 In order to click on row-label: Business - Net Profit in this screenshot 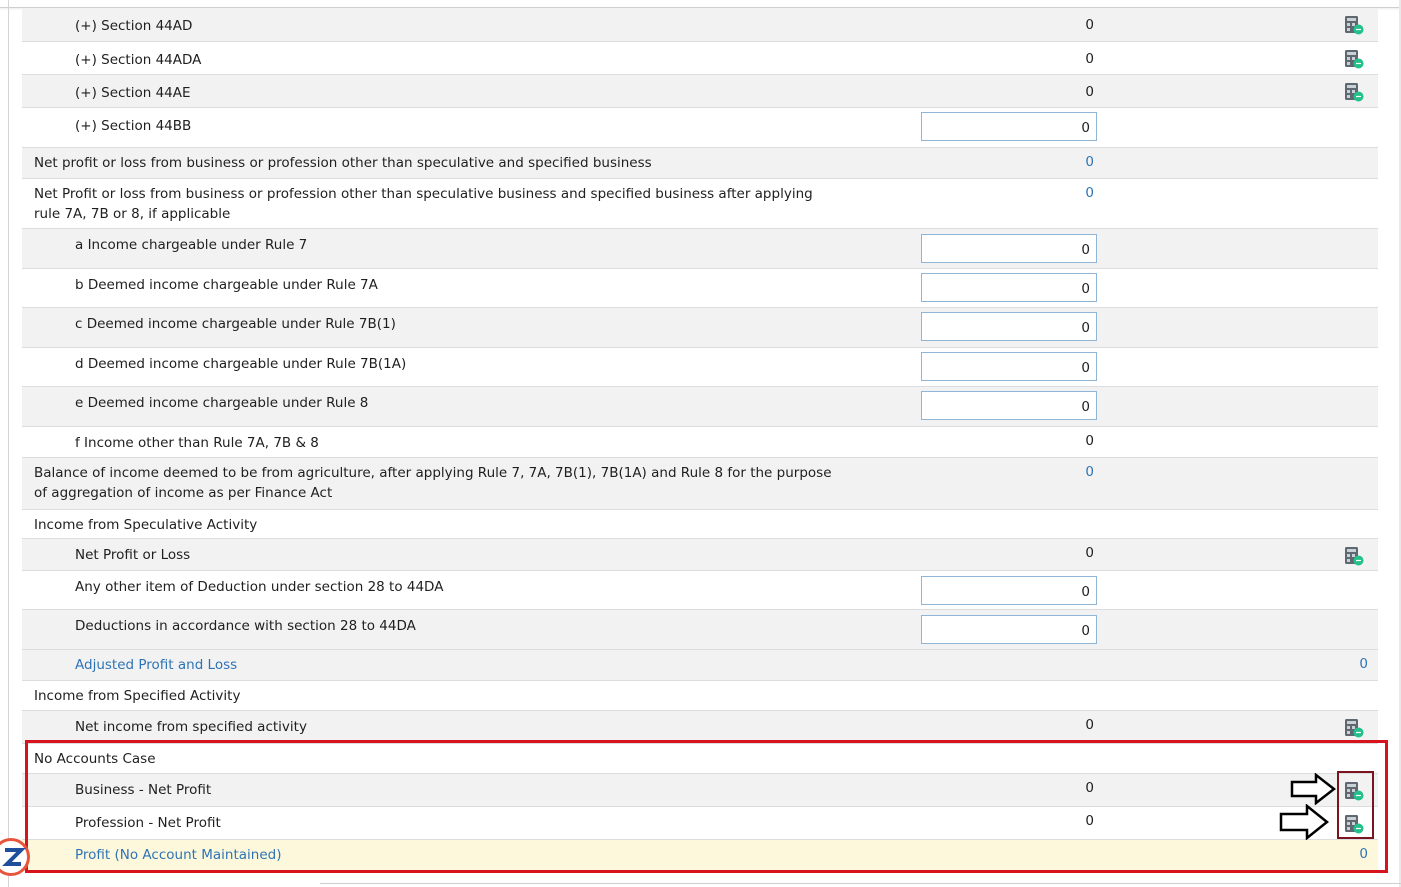, I will do `click(143, 790)`.